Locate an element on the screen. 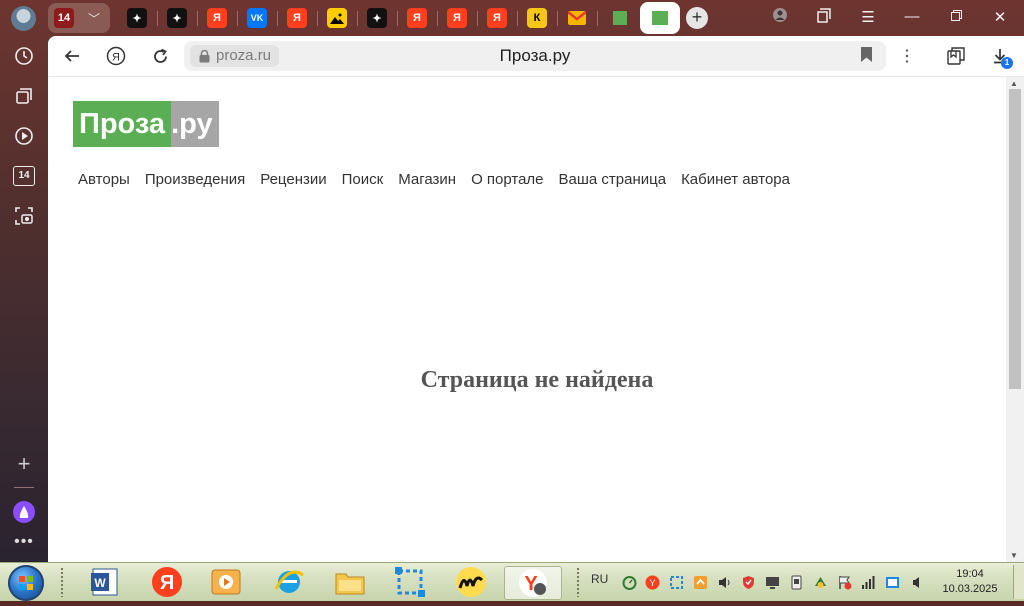 This screenshot has height=606, width=1024. back-button is located at coordinates (72, 56).